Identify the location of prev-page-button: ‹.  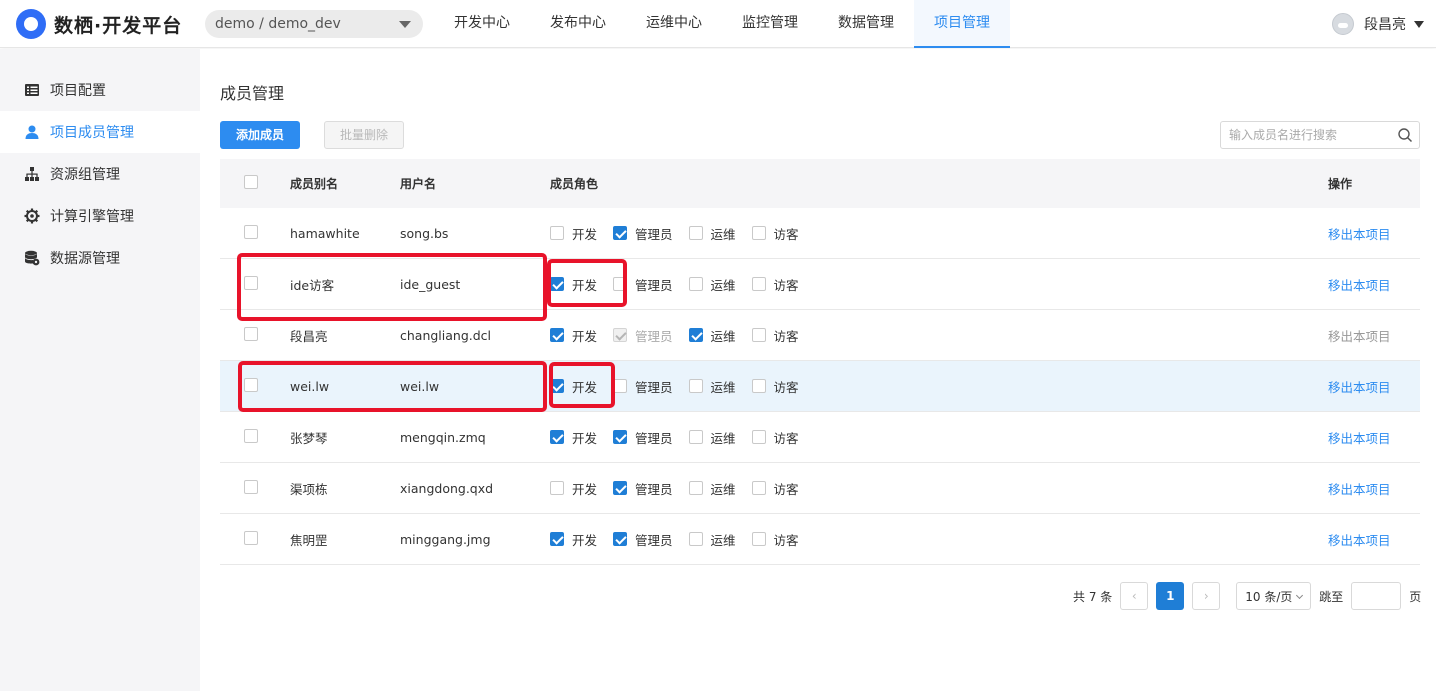
(1134, 596).